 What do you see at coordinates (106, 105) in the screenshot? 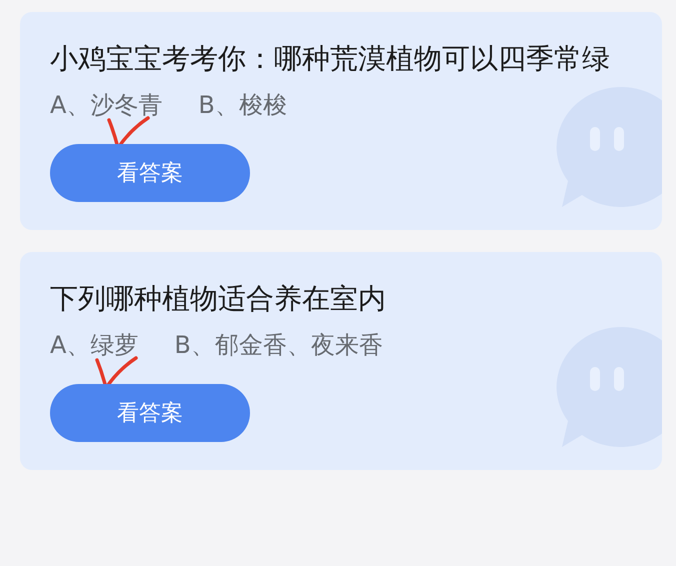
I see `answer-option: A、沙冬青` at bounding box center [106, 105].